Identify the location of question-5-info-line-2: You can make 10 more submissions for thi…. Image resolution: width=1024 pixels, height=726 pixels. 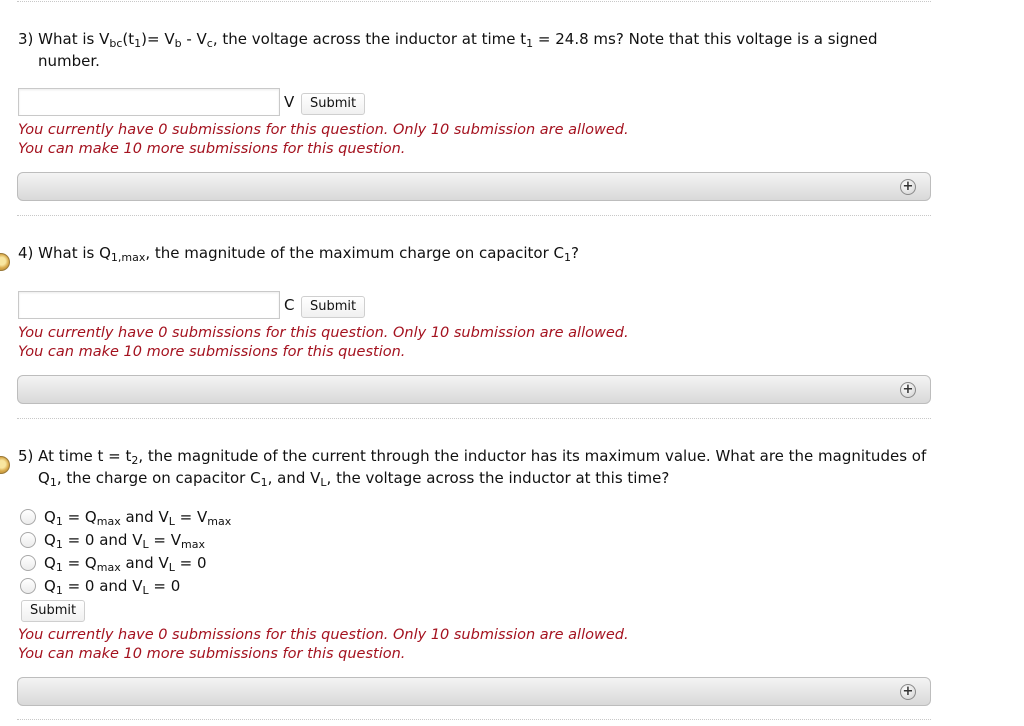
(212, 654).